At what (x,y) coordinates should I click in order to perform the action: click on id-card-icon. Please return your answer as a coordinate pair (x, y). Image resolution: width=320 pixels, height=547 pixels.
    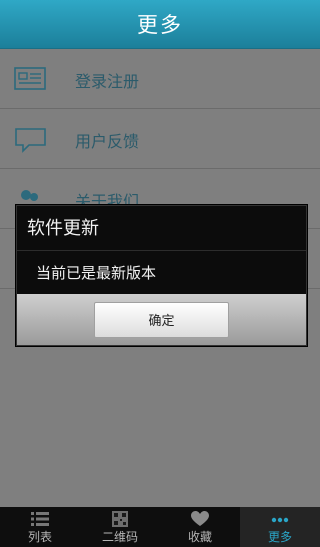
    Looking at the image, I should click on (30, 78).